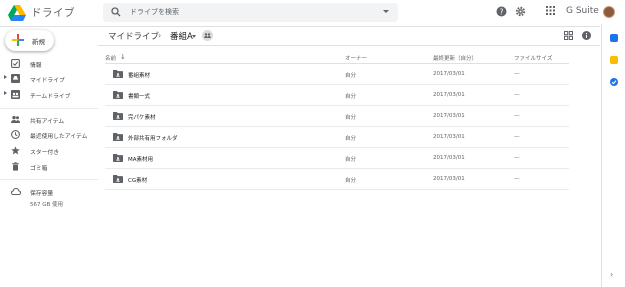  Describe the element at coordinates (36, 66) in the screenshot. I see `sidebar-item-label: 情報` at that location.